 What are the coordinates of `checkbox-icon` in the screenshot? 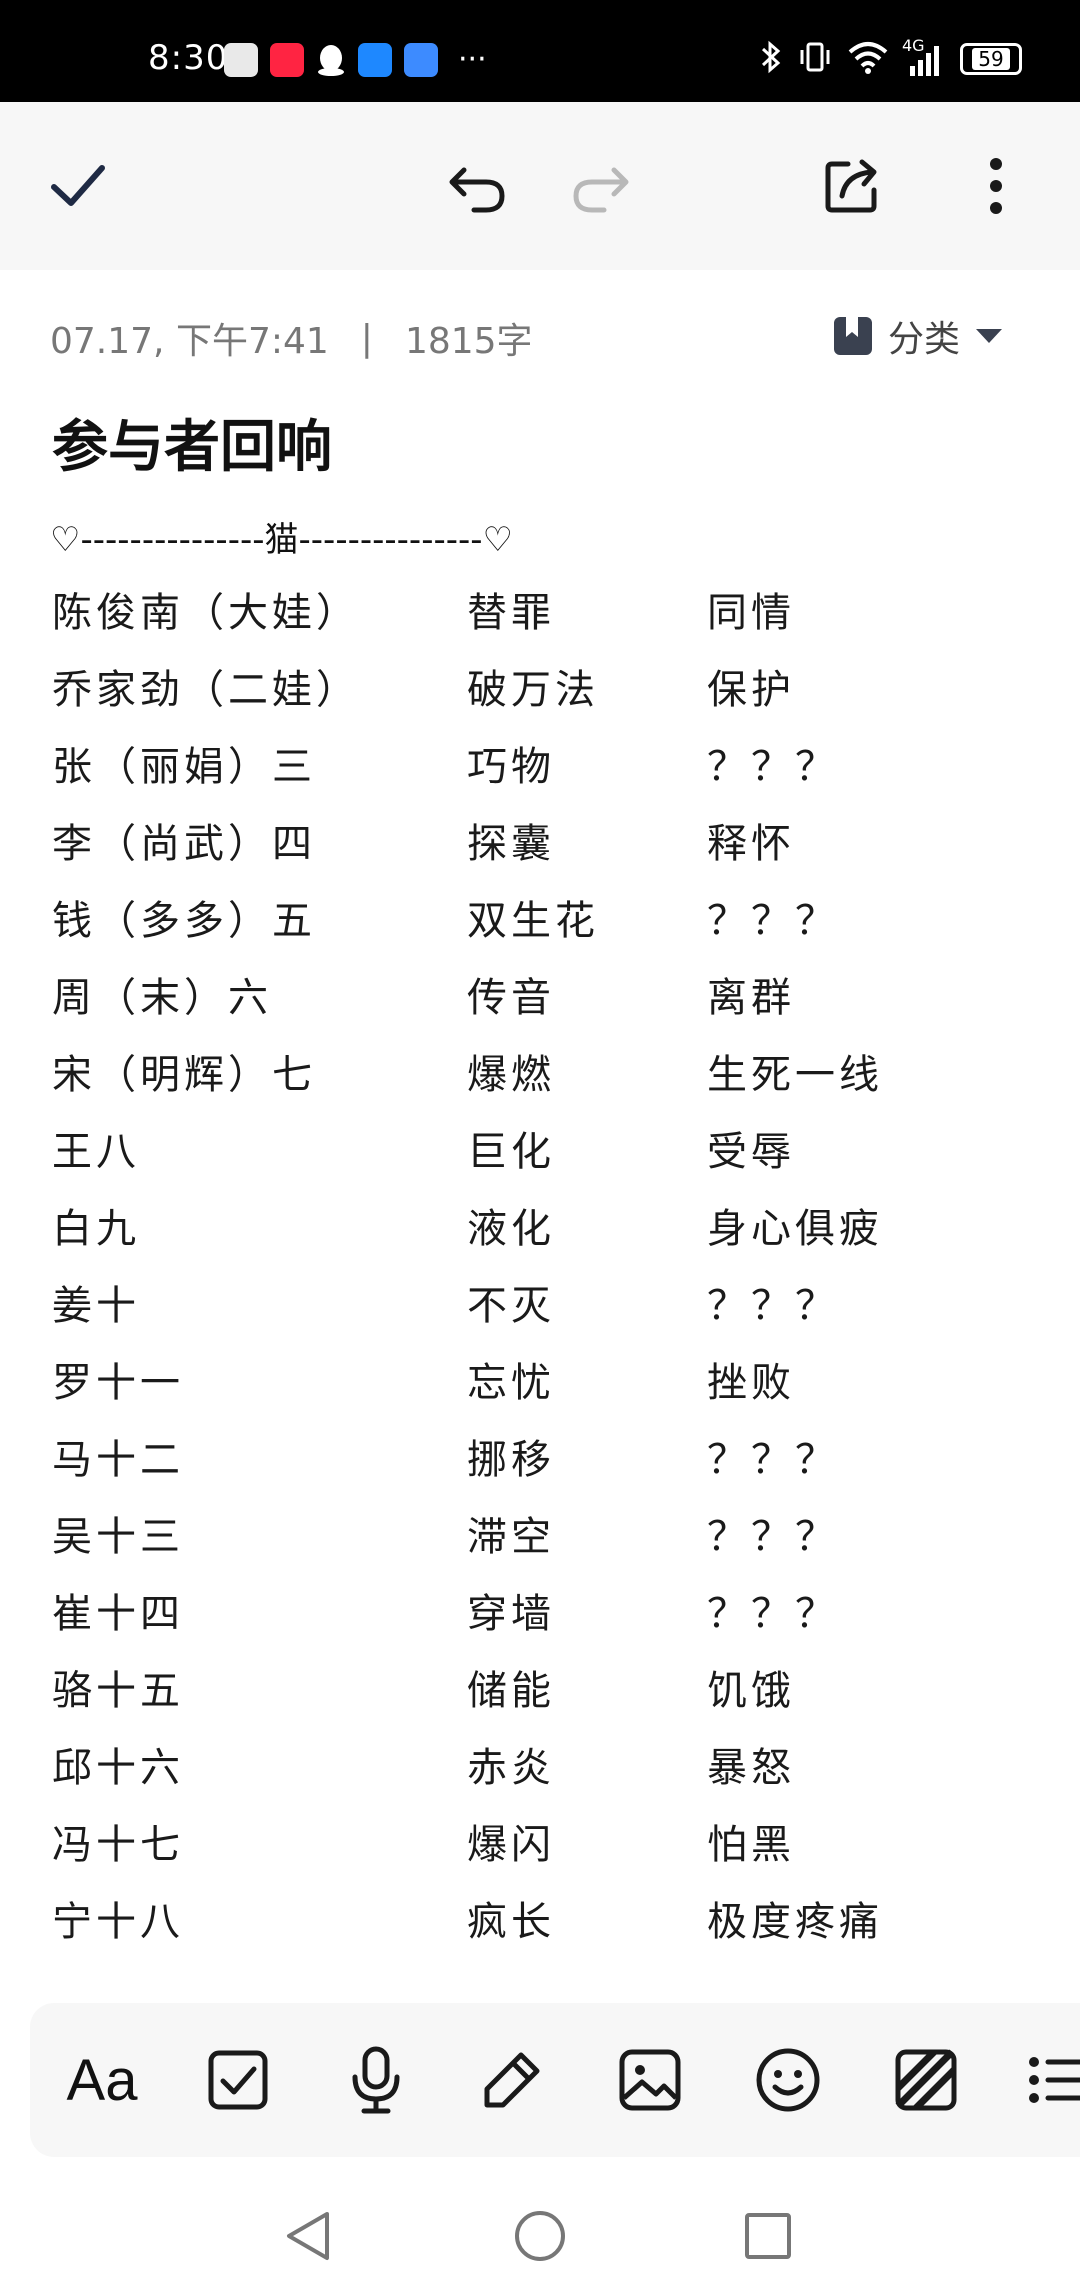 It's located at (238, 2080).